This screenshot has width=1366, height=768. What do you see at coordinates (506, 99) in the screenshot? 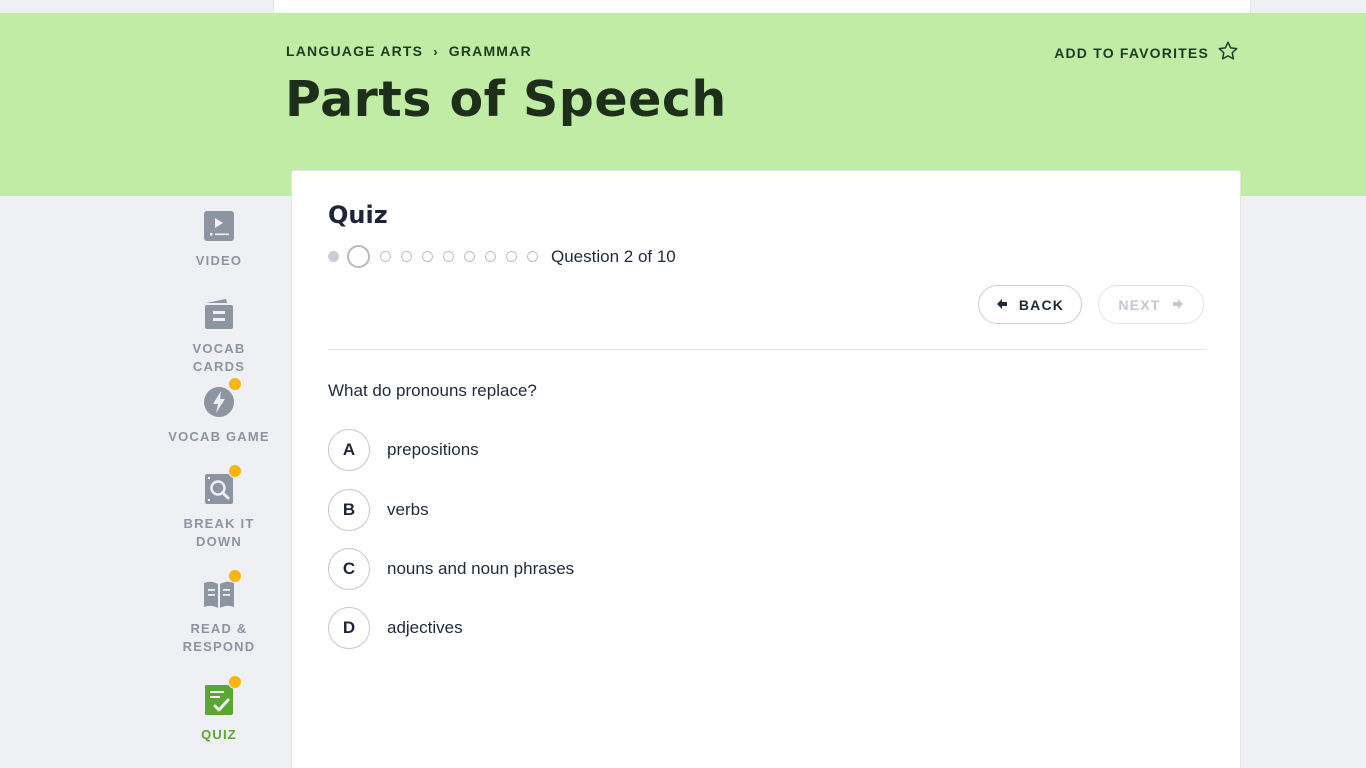
I see `page-title: Parts of Speech` at bounding box center [506, 99].